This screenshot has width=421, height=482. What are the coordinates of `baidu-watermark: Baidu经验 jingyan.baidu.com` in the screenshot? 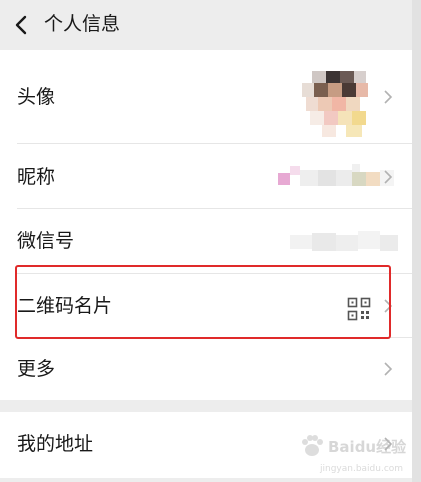 It's located at (353, 454).